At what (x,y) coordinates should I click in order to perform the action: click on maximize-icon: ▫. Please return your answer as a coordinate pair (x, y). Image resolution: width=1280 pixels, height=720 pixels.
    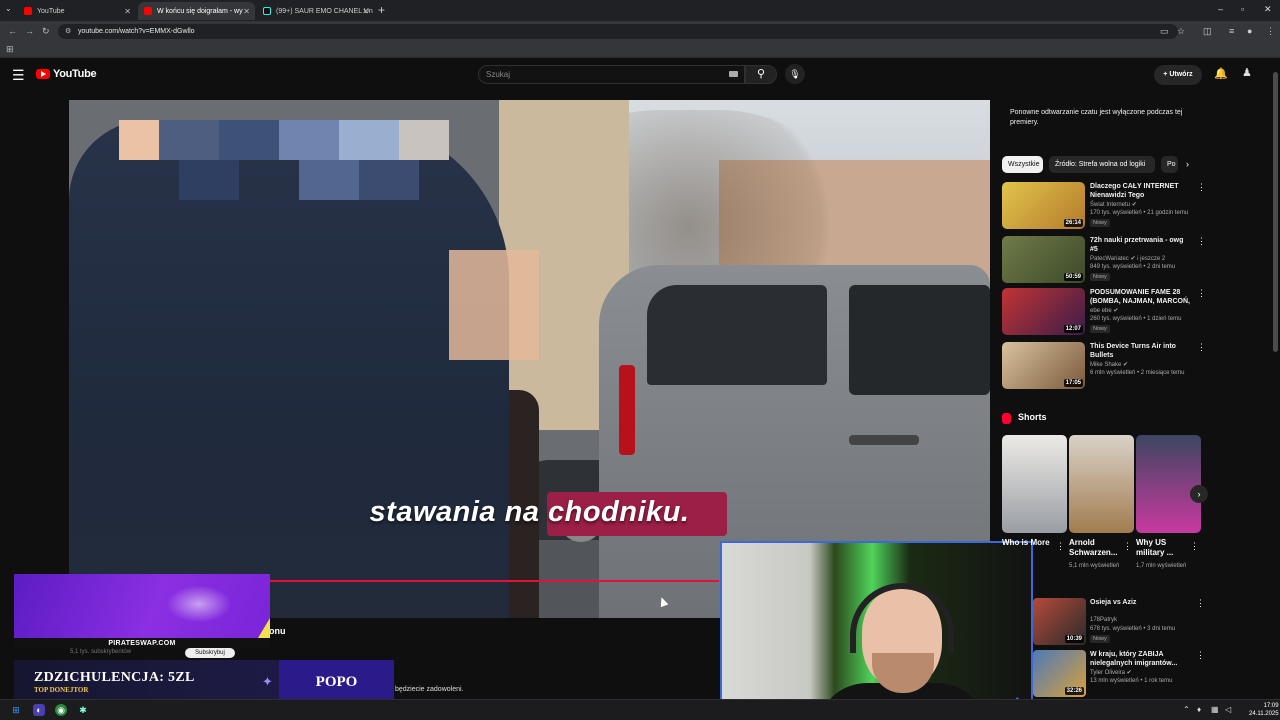
    Looking at the image, I should click on (1242, 9).